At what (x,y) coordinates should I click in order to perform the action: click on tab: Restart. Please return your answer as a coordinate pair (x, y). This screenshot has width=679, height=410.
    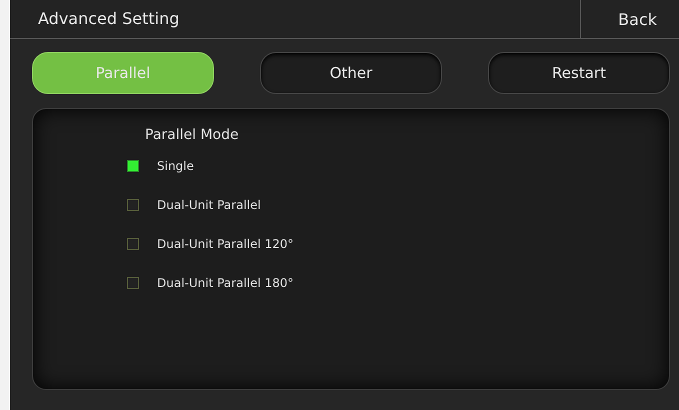
    Looking at the image, I should click on (579, 73).